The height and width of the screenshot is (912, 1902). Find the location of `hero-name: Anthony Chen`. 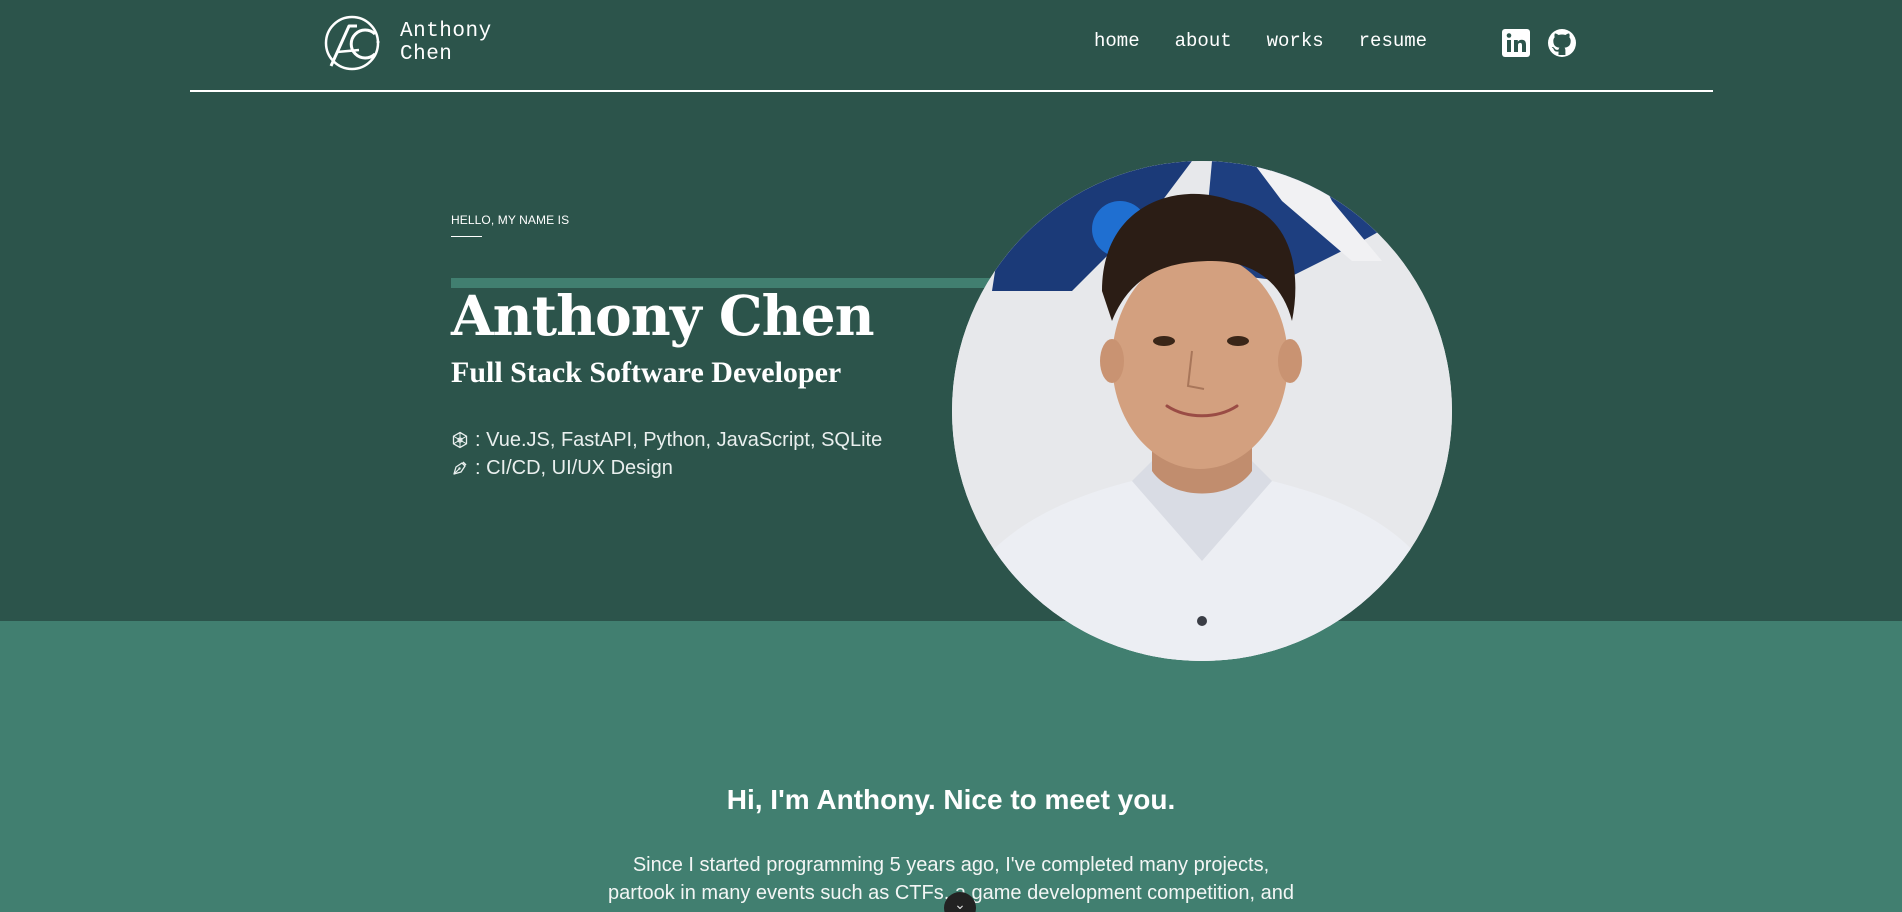

hero-name: Anthony Chen is located at coordinates (663, 315).